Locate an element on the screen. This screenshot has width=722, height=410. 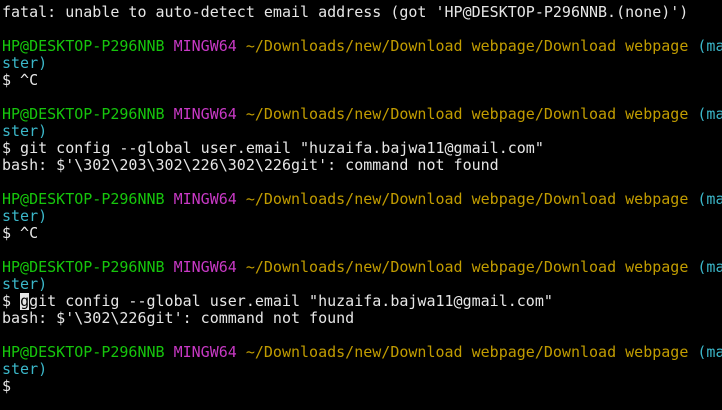
text-cursor: g is located at coordinates (25, 301).